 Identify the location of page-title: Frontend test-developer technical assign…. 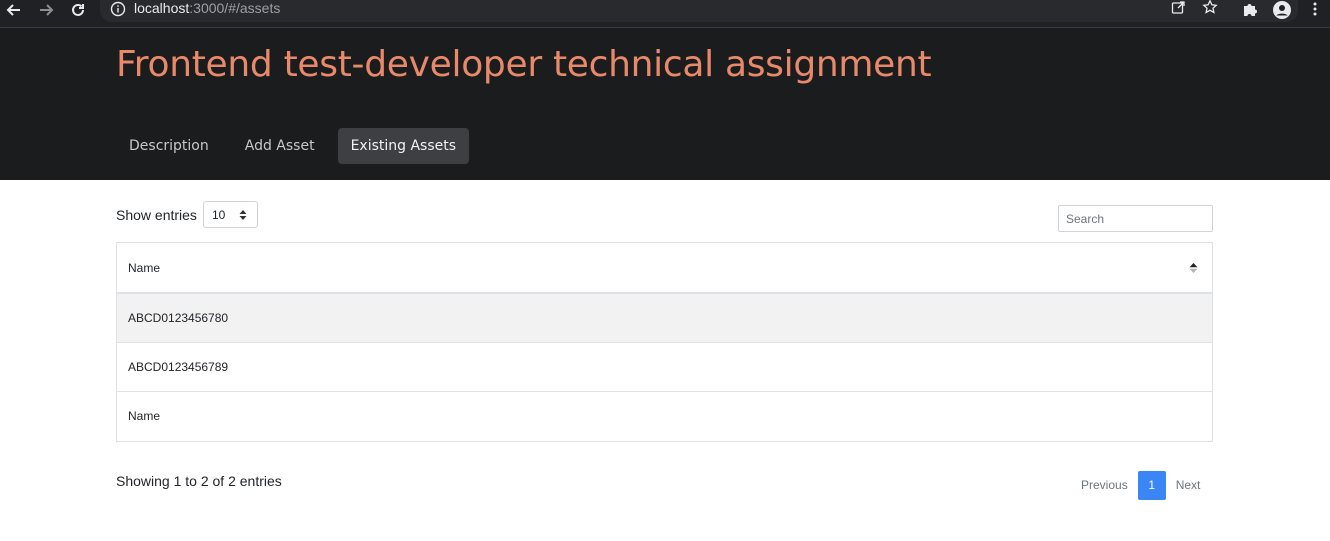
(524, 64).